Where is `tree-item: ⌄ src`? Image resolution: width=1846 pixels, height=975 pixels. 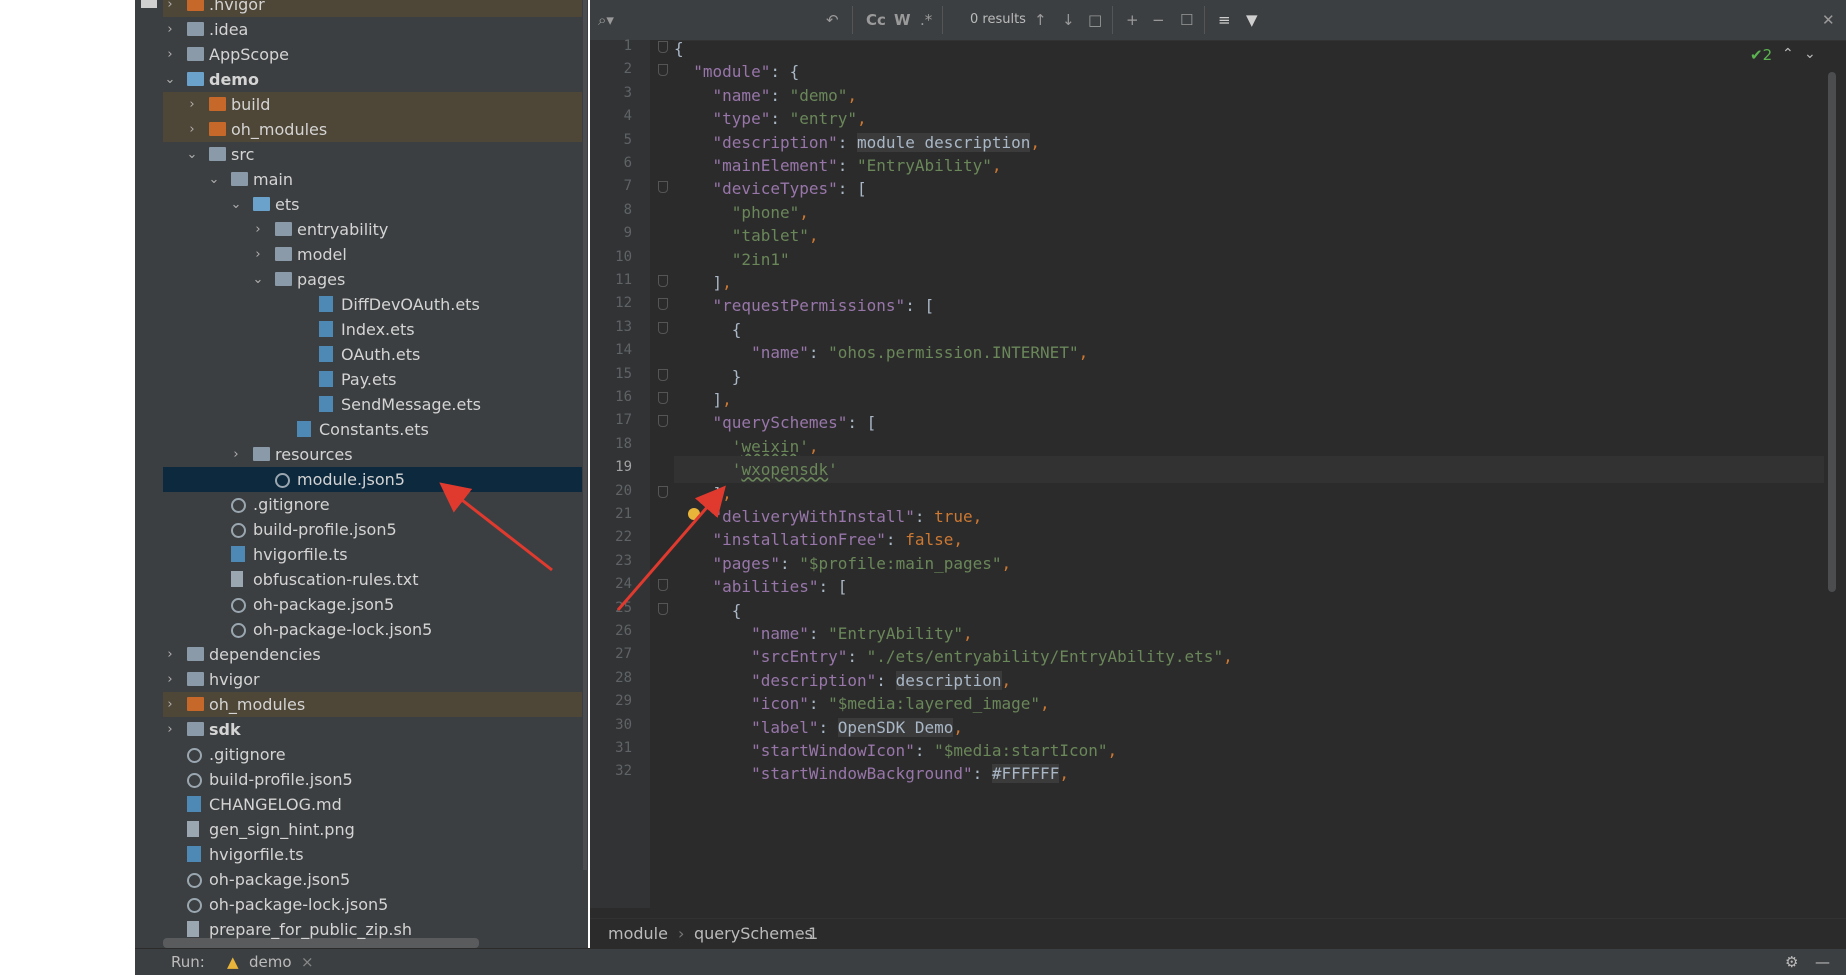
tree-item: ⌄ src is located at coordinates (375, 154).